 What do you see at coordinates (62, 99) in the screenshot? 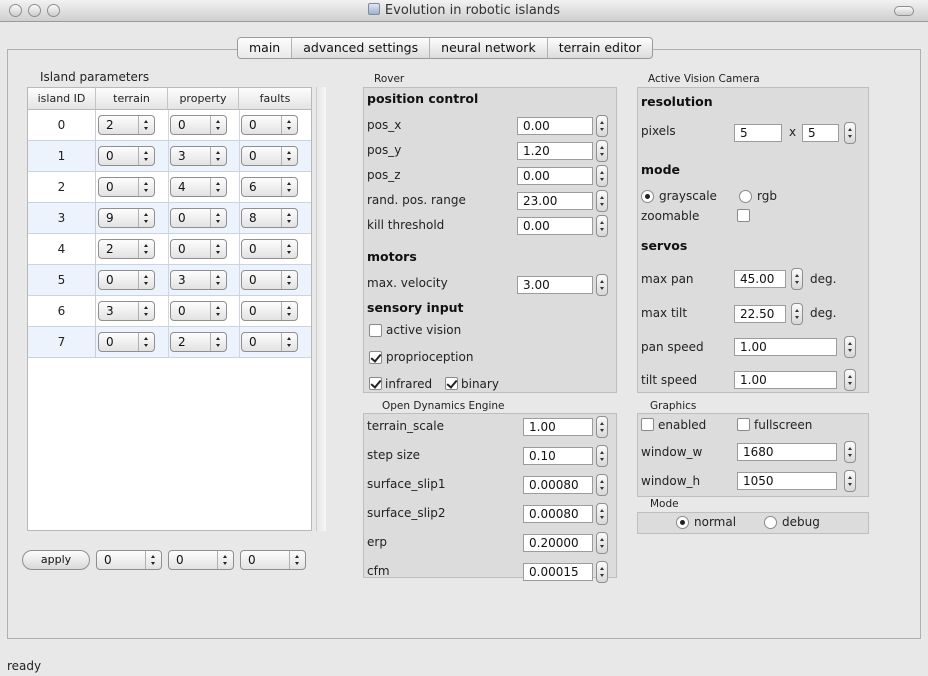
I see `column-header-island-id: island ID` at bounding box center [62, 99].